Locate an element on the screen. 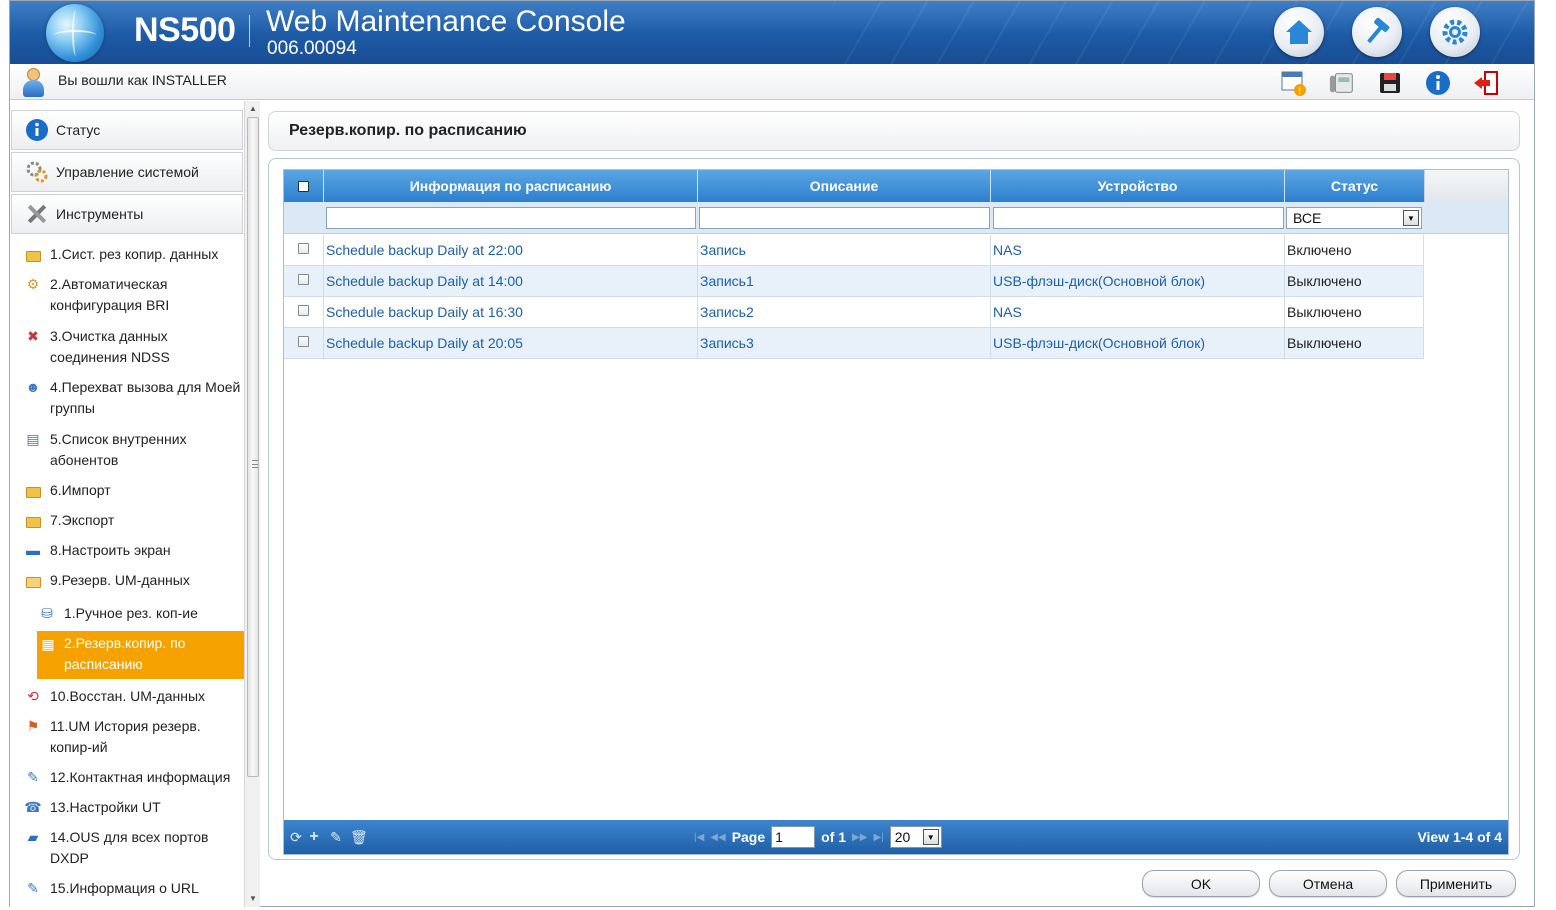  accordion-tools: Инструменты is located at coordinates (127, 214).